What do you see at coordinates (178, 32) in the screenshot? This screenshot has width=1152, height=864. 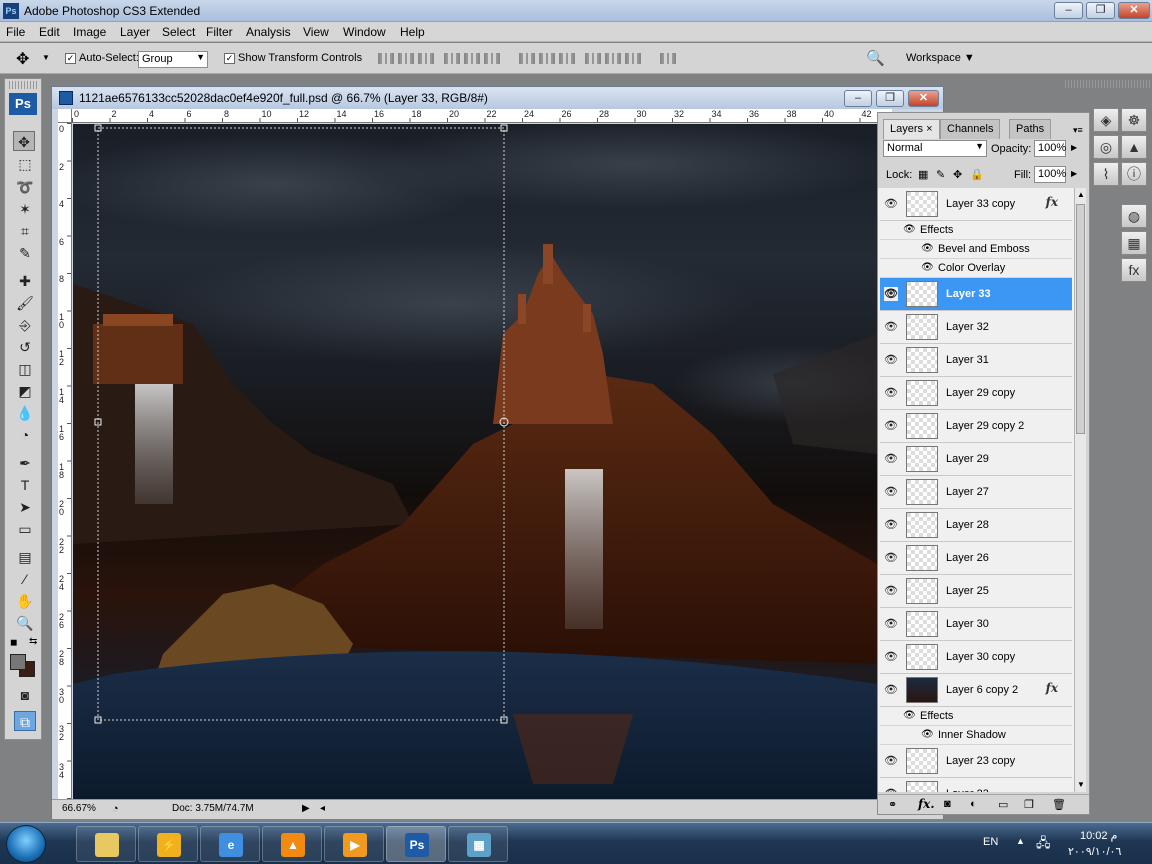 I see `menu-select: Select` at bounding box center [178, 32].